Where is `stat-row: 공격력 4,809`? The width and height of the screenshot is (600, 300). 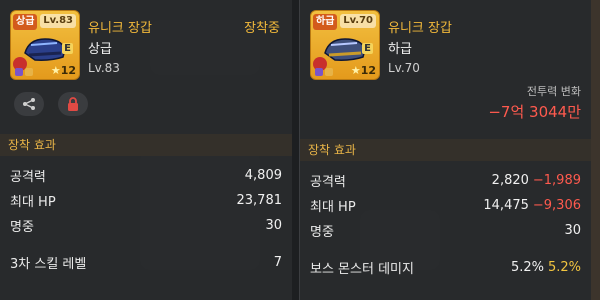 stat-row: 공격력 4,809 is located at coordinates (146, 175).